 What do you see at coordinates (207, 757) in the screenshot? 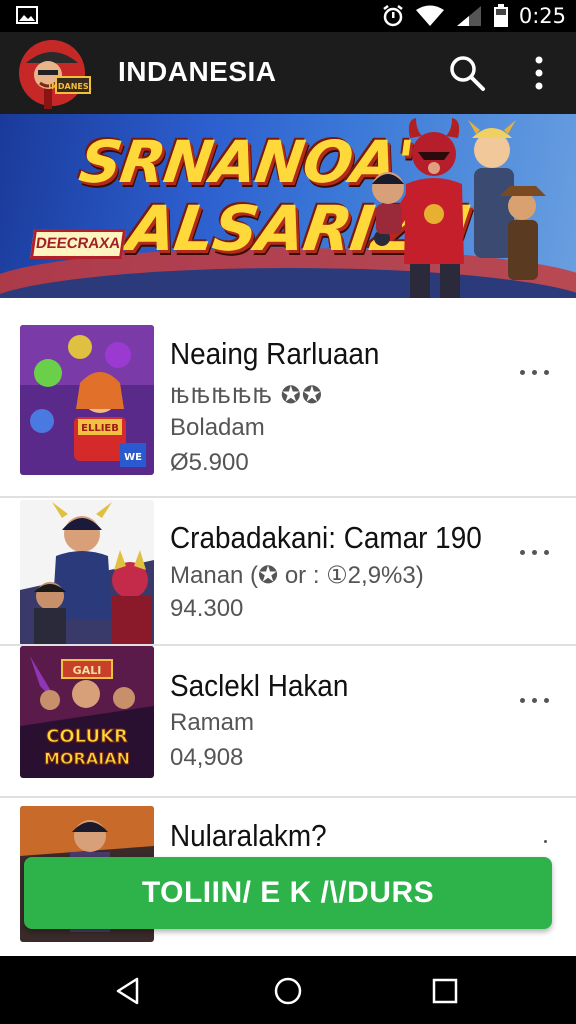
I see `item-price: 04,908` at bounding box center [207, 757].